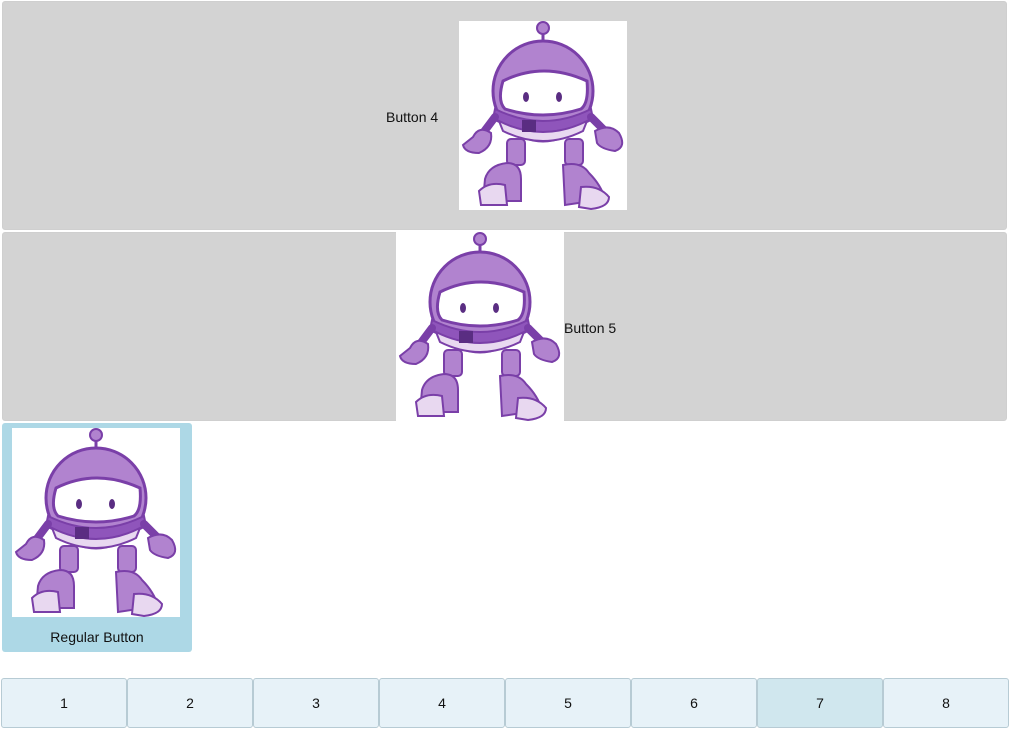 The image size is (1010, 729). I want to click on tab-bar: 1 2 3 4 5 6 7 8, so click(505, 703).